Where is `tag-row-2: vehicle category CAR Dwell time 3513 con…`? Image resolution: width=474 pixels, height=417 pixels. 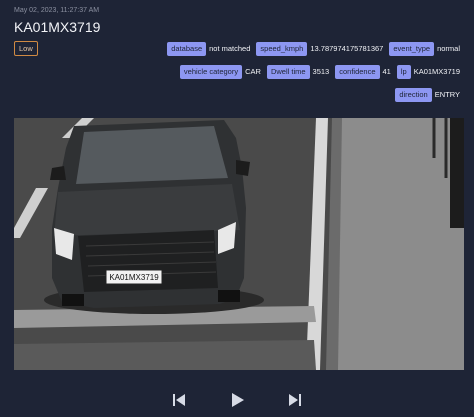
tag-row-2: vehicle category CAR Dwell time 3513 con… is located at coordinates (319, 72).